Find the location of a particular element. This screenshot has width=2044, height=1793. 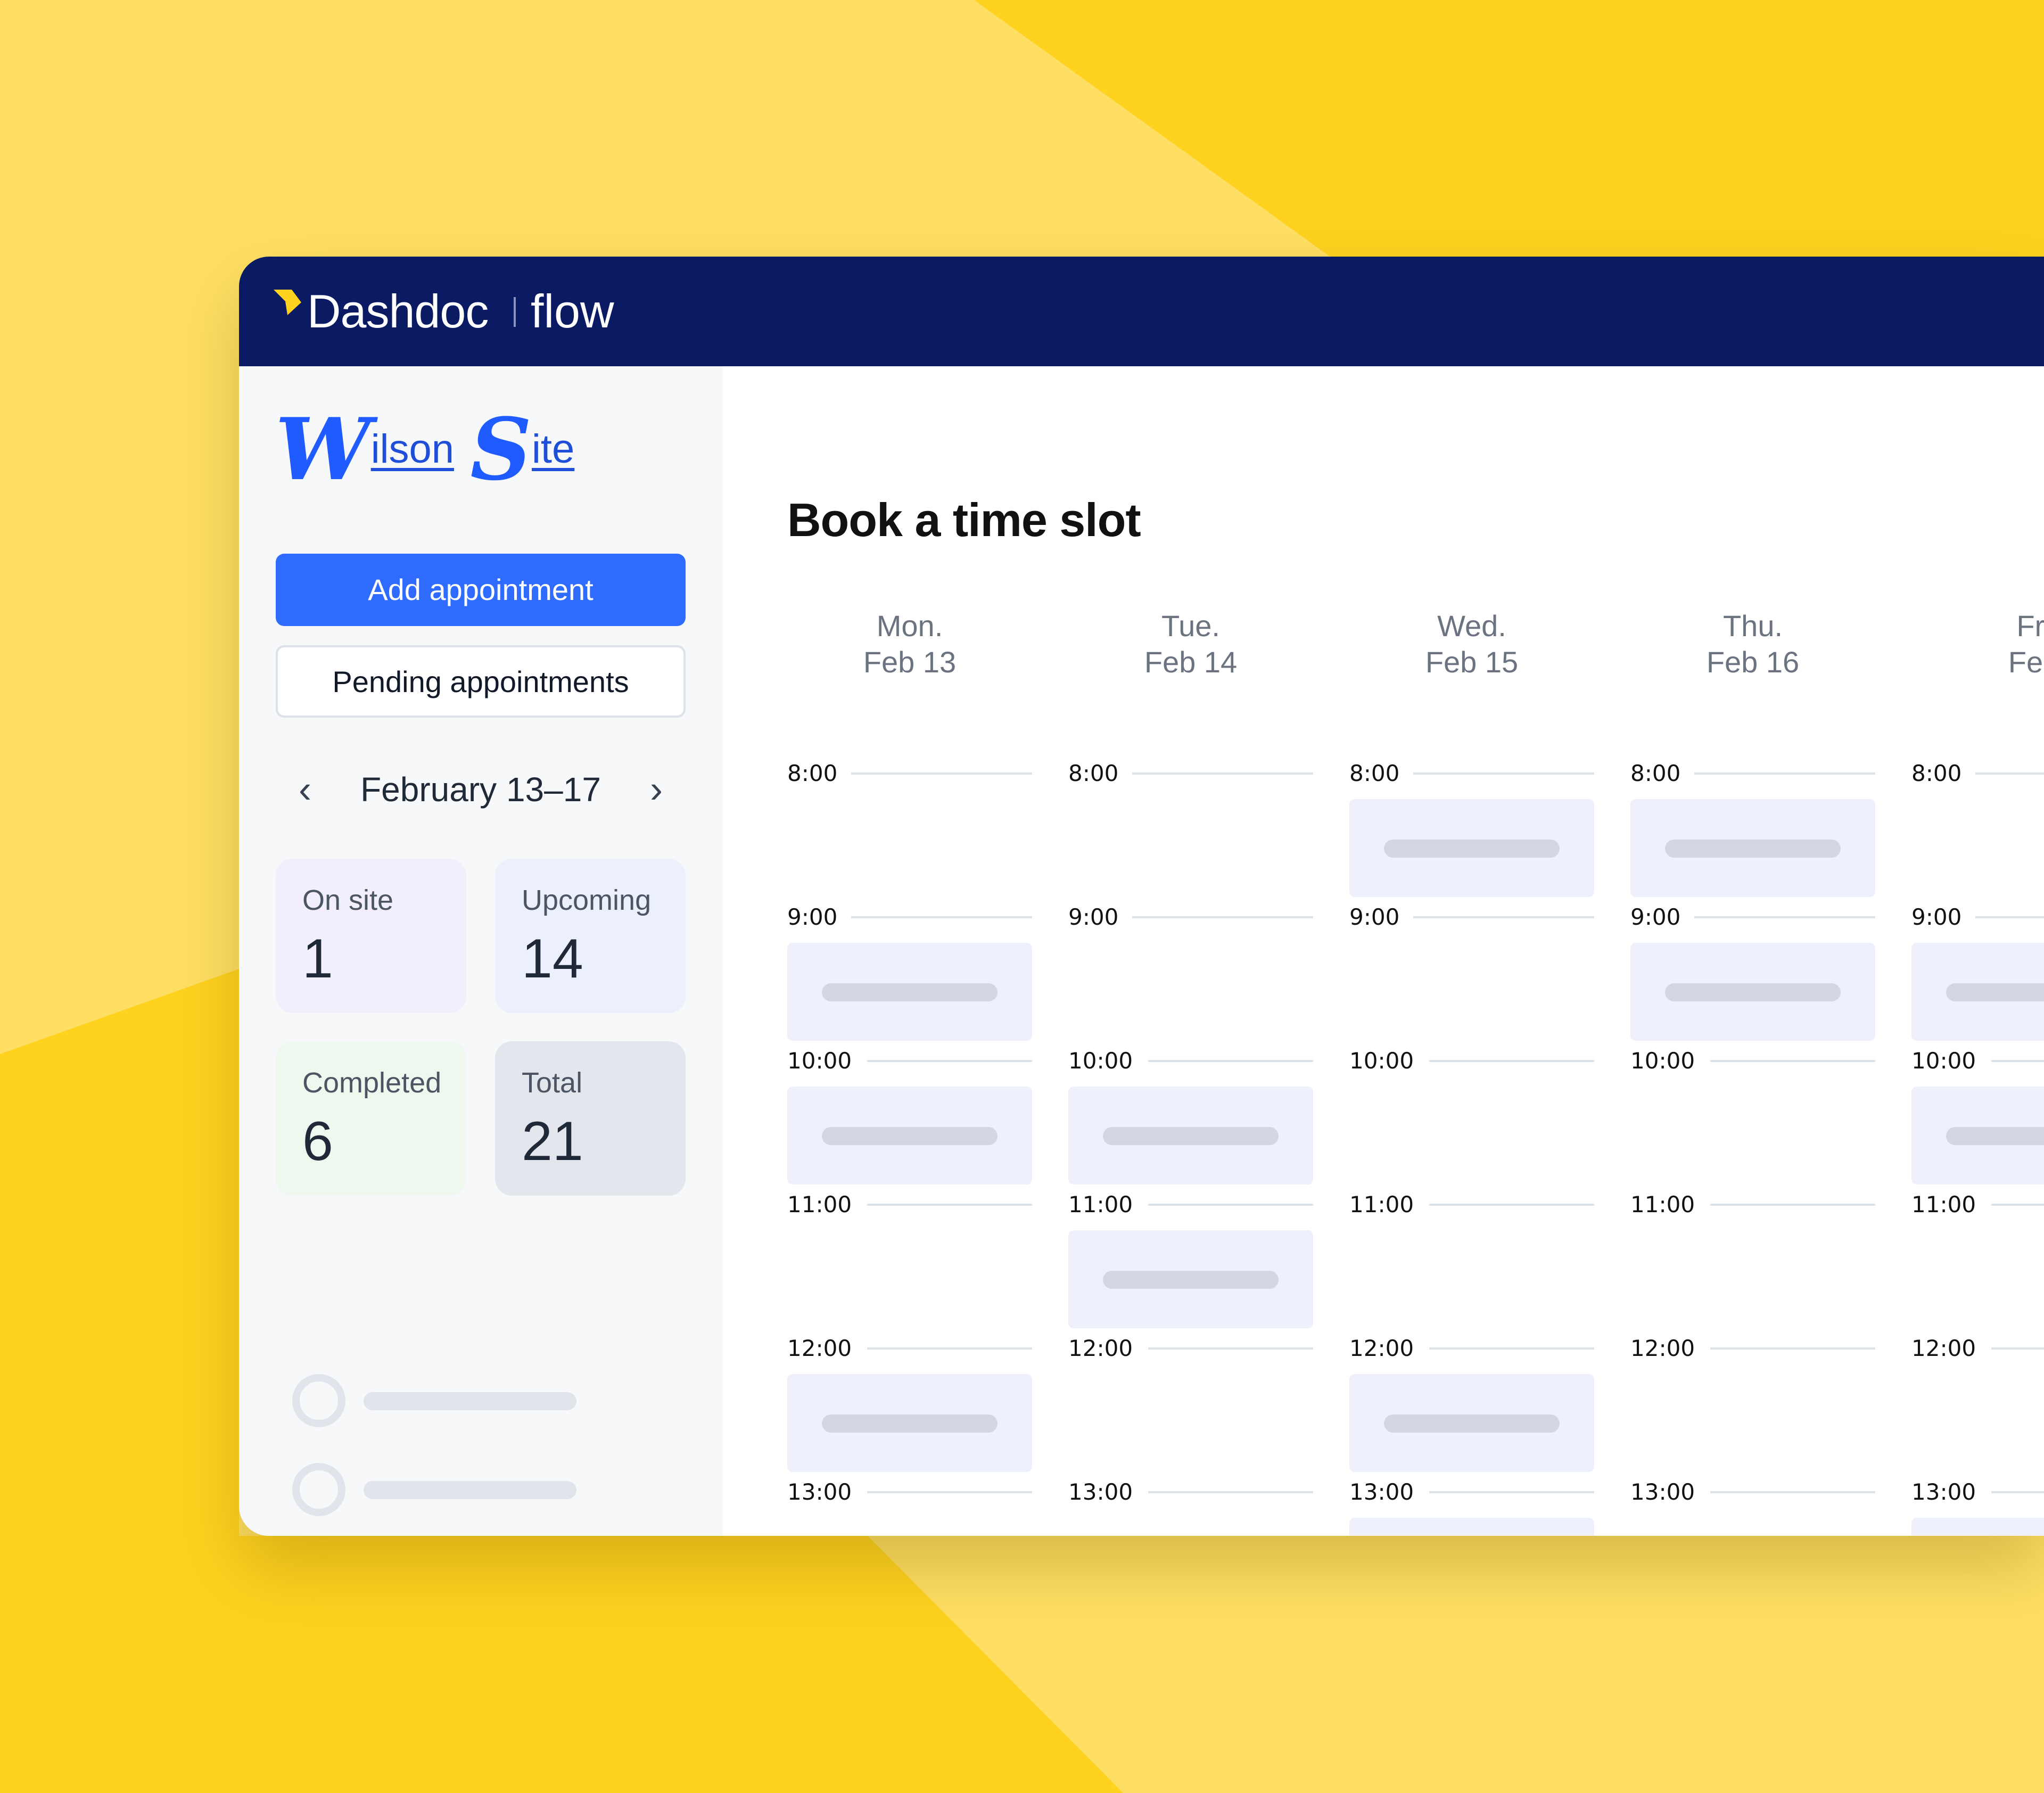

day-column-header: Wed. Feb 15 is located at coordinates (1471, 644).